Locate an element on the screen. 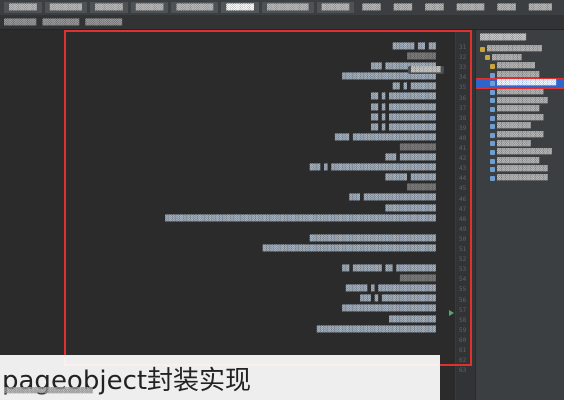 Image resolution: width=564 pixels, height=400 pixels. tab-5: ▓▓▓▓▓▓ is located at coordinates (240, 7).